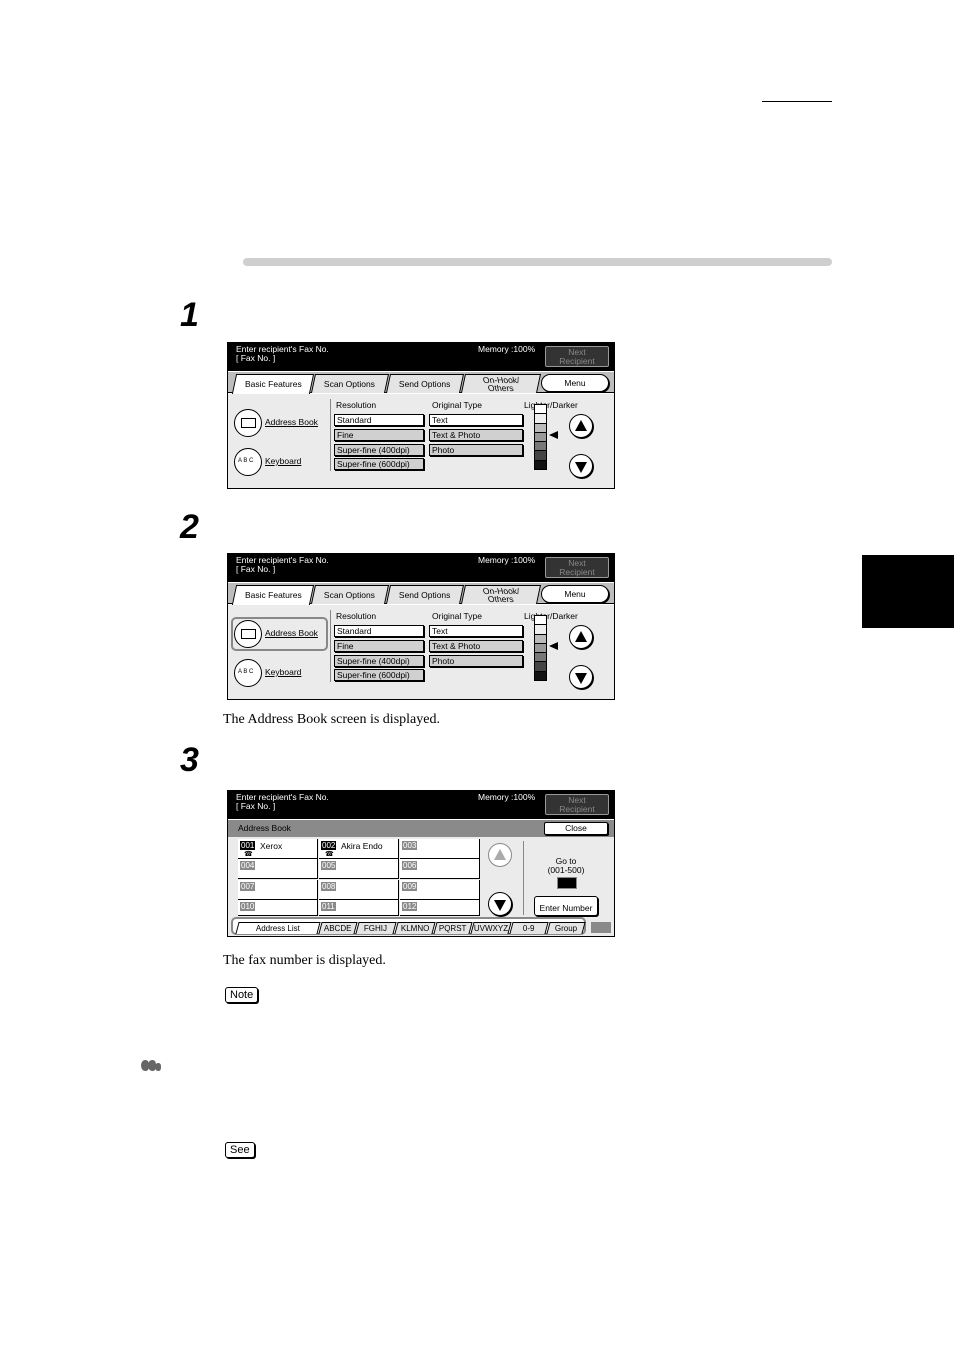  I want to click on scroll-up-button, so click(500, 855).